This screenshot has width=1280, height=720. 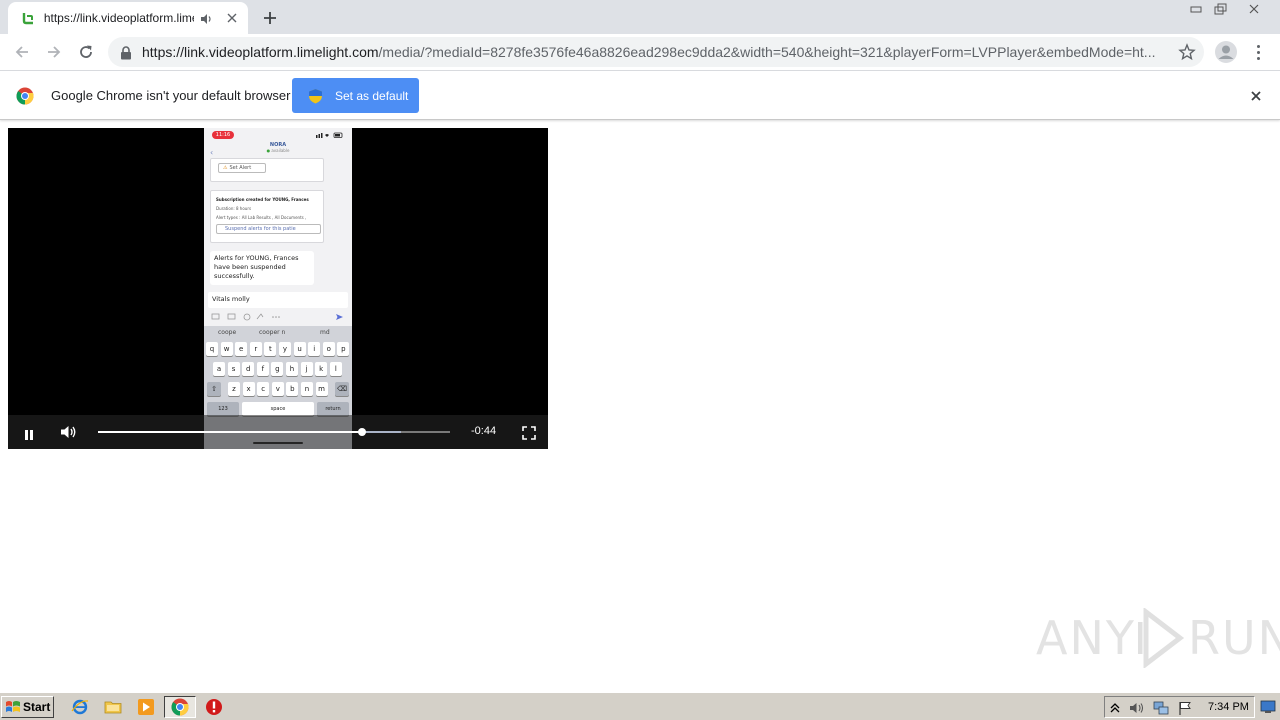 I want to click on phone-key-n: n, so click(x=307, y=389).